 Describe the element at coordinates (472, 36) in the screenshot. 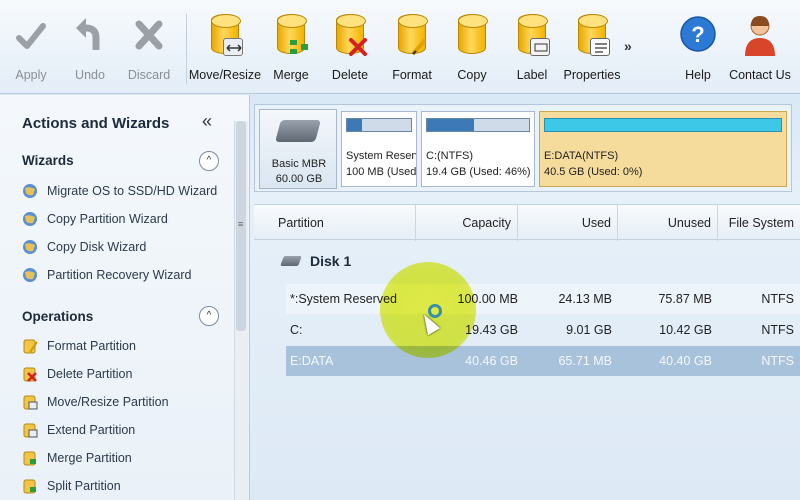

I see `copy-icon` at that location.